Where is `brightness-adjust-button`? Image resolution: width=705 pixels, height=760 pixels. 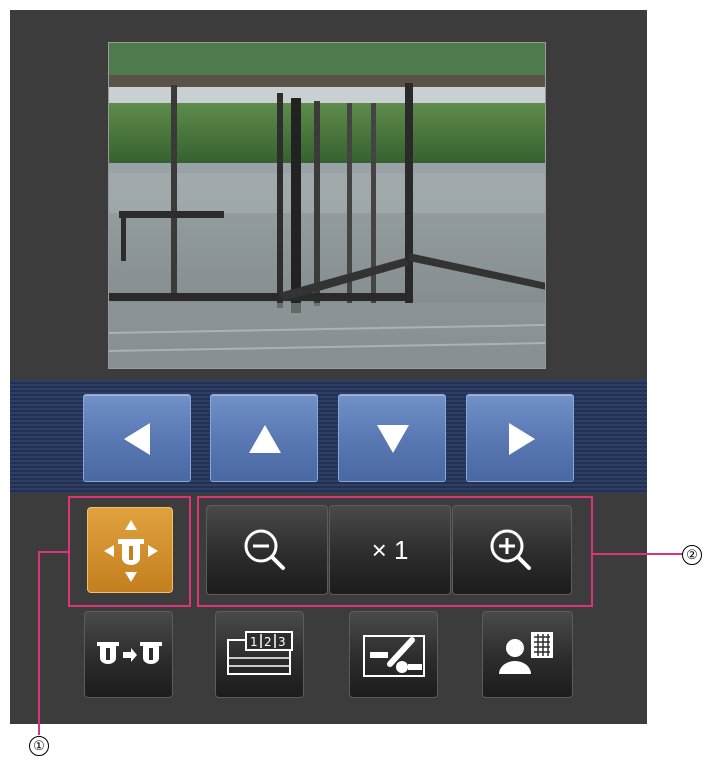 brightness-adjust-button is located at coordinates (393, 654).